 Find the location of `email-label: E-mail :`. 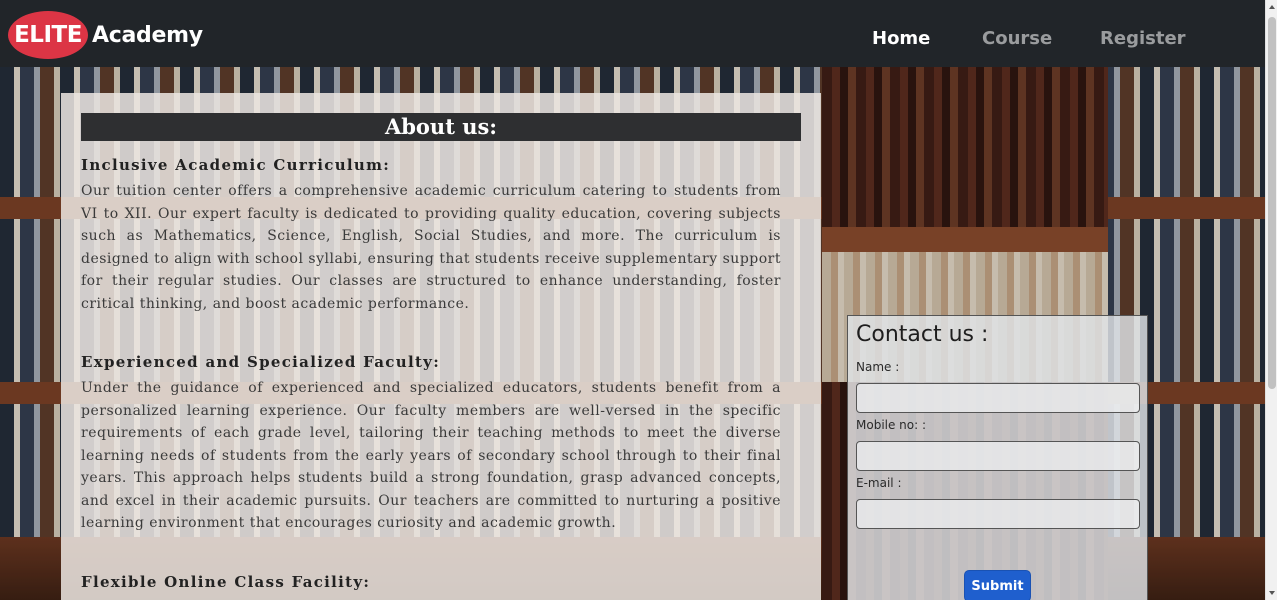

email-label: E-mail : is located at coordinates (879, 483).